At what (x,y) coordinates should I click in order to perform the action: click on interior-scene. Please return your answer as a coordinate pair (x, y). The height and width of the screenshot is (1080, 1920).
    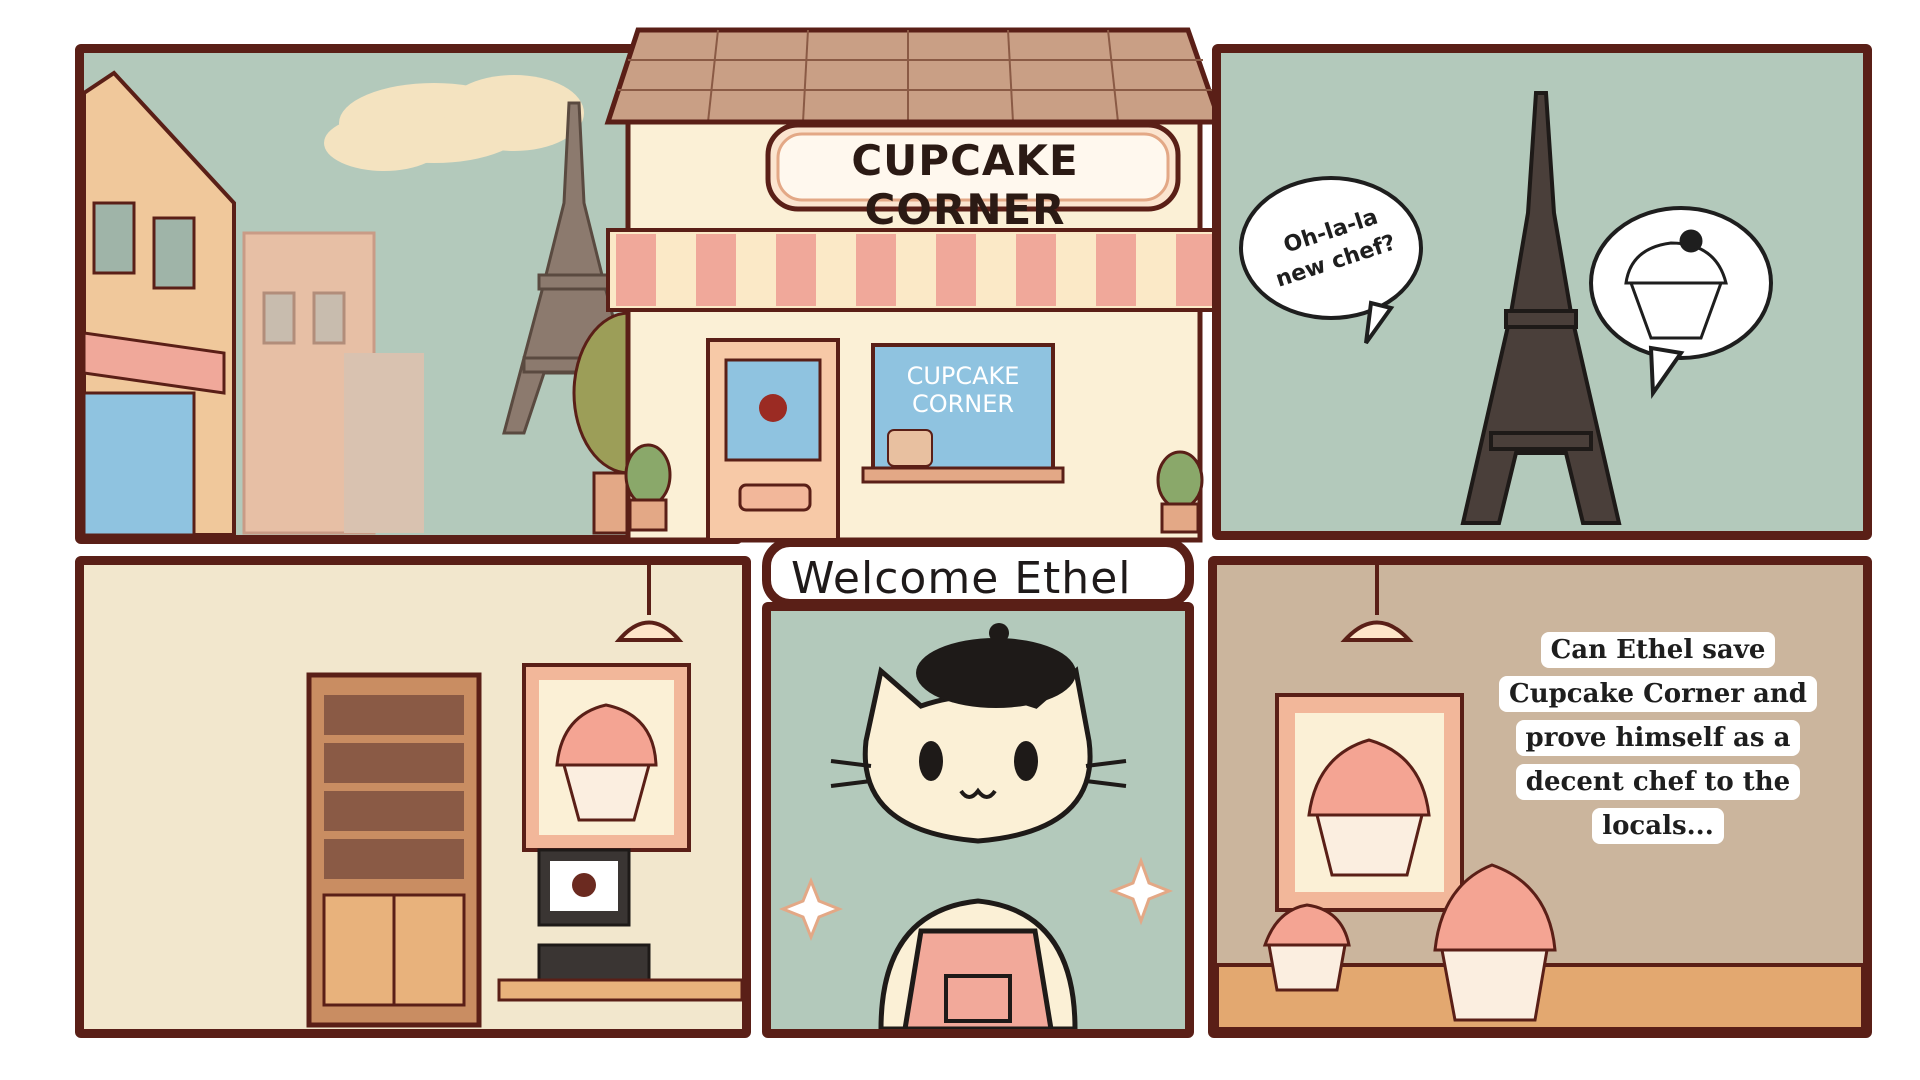
    Looking at the image, I should click on (524, 796).